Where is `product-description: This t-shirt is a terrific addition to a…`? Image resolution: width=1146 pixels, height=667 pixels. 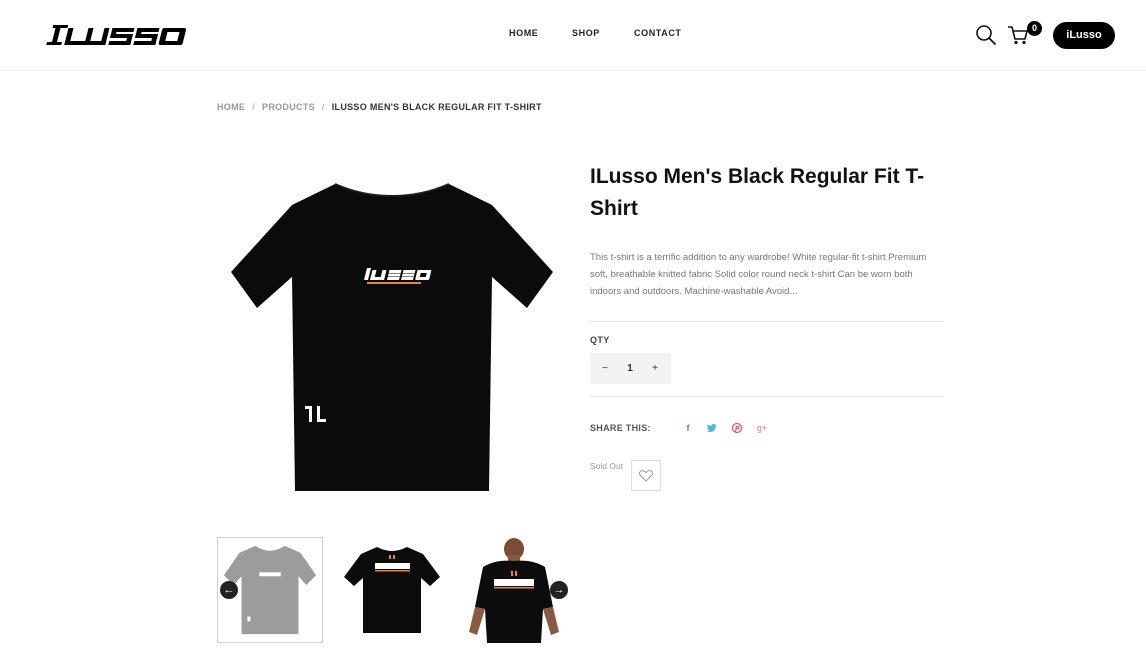 product-description: This t-shirt is a terrific addition to a… is located at coordinates (758, 274).